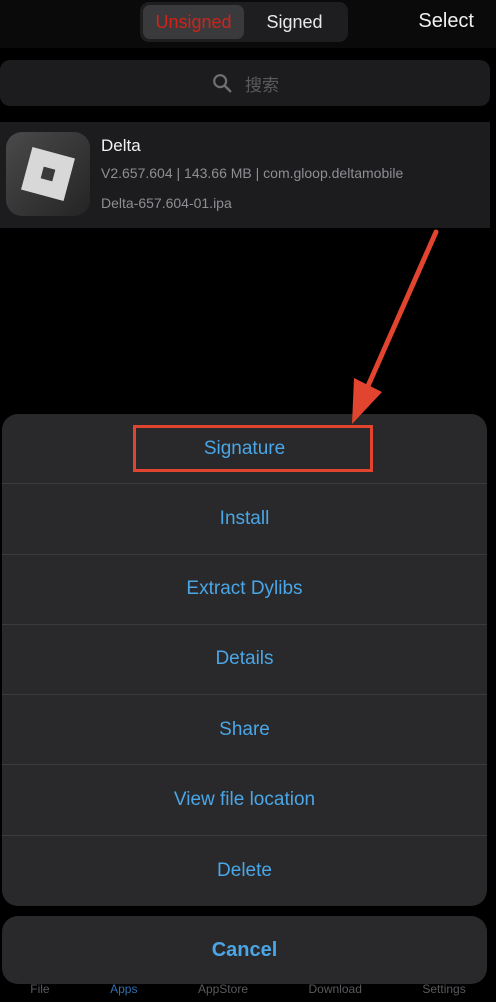 The height and width of the screenshot is (1002, 496). Describe the element at coordinates (244, 950) in the screenshot. I see `cancel-button: Cancel` at that location.